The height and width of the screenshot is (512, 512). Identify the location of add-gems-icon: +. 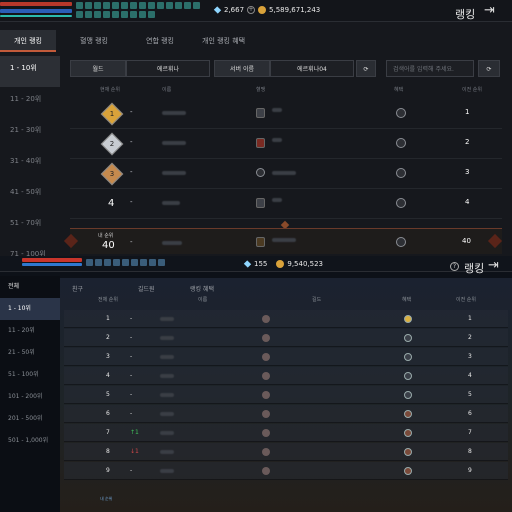
(251, 10).